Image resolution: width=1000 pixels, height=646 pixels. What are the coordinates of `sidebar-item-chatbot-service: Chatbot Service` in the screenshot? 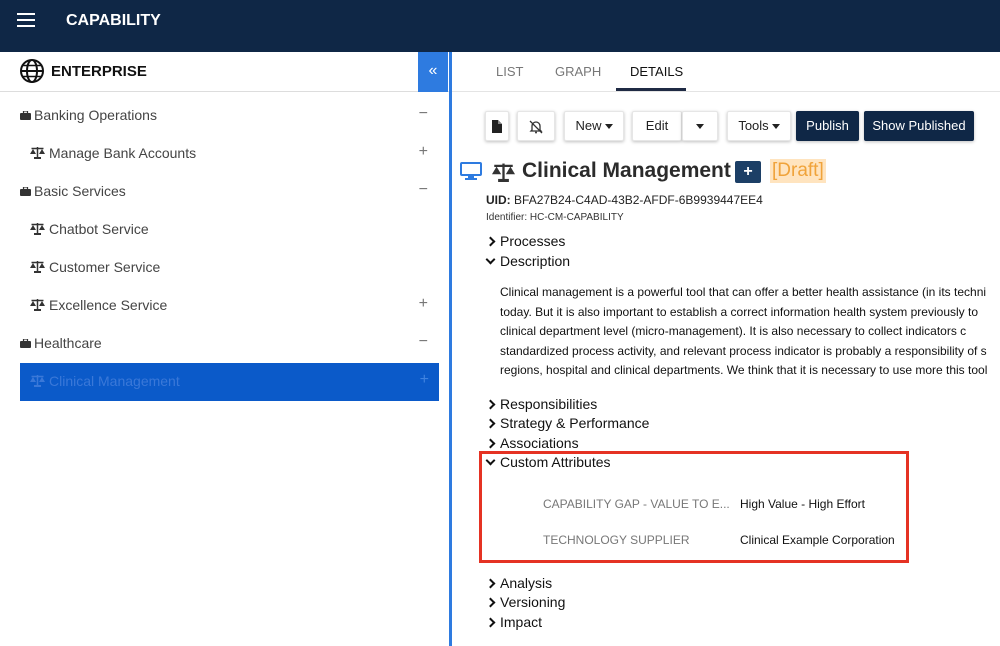 It's located at (225, 230).